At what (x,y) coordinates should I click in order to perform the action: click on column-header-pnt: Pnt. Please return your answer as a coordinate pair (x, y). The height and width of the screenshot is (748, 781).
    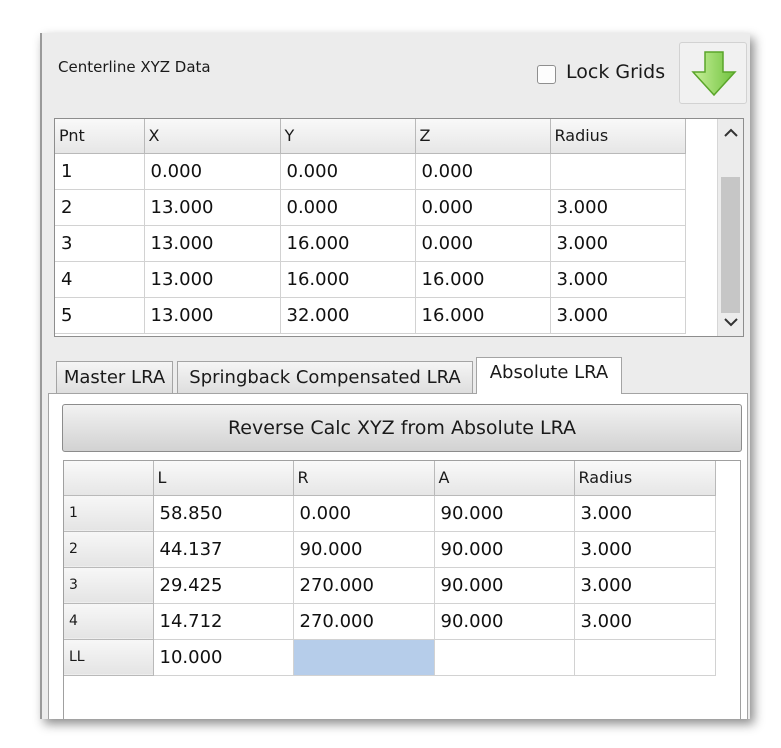
    Looking at the image, I should click on (100, 136).